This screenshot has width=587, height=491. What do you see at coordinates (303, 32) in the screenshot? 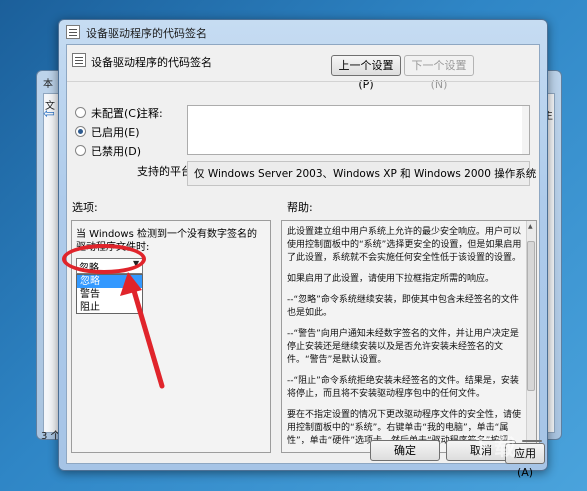
I see `title-bar: 设备驱动程序的代码签名` at bounding box center [303, 32].